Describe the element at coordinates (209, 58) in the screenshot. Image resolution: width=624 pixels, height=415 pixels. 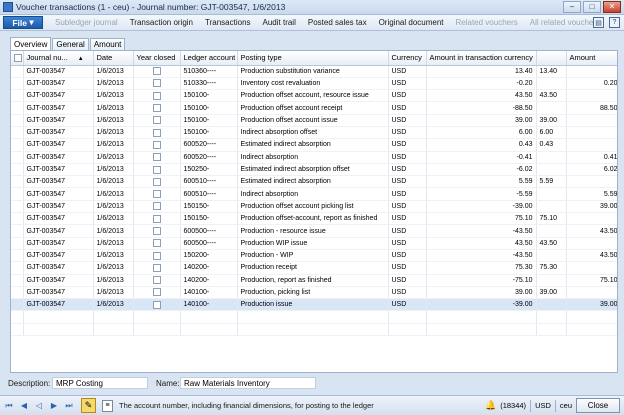
I see `column-ledger-account: Ledger account` at that location.